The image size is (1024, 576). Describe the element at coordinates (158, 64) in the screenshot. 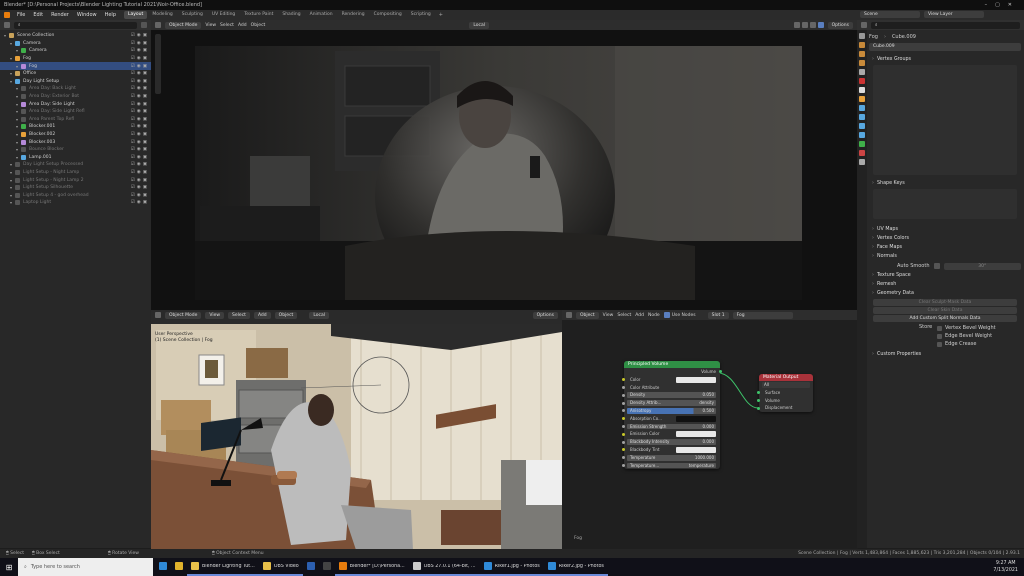

I see `tool-shelf` at that location.